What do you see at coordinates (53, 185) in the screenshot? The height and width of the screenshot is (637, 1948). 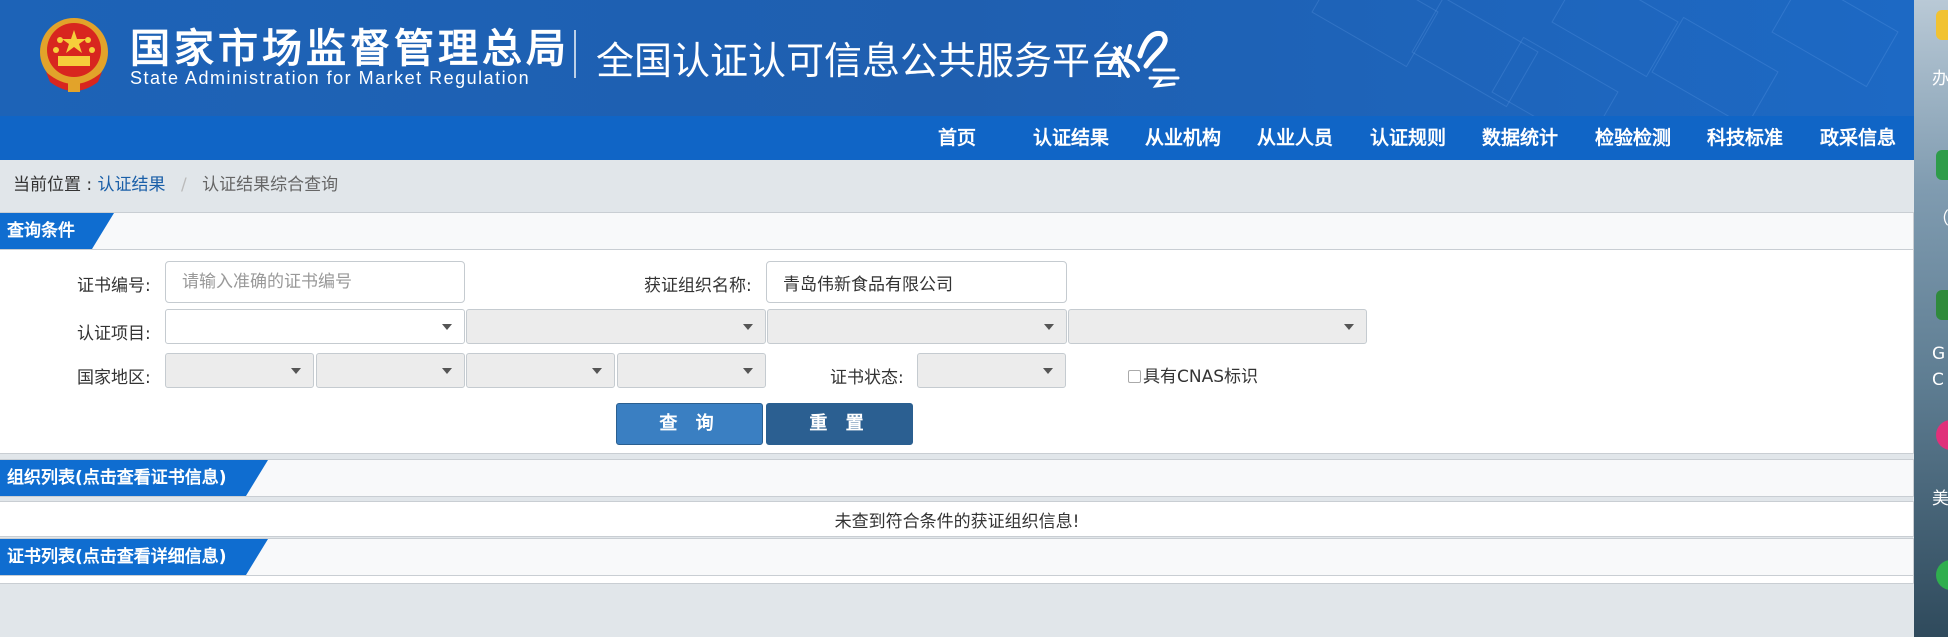 I see `breadcrumb-prefix: 当前位置 :` at bounding box center [53, 185].